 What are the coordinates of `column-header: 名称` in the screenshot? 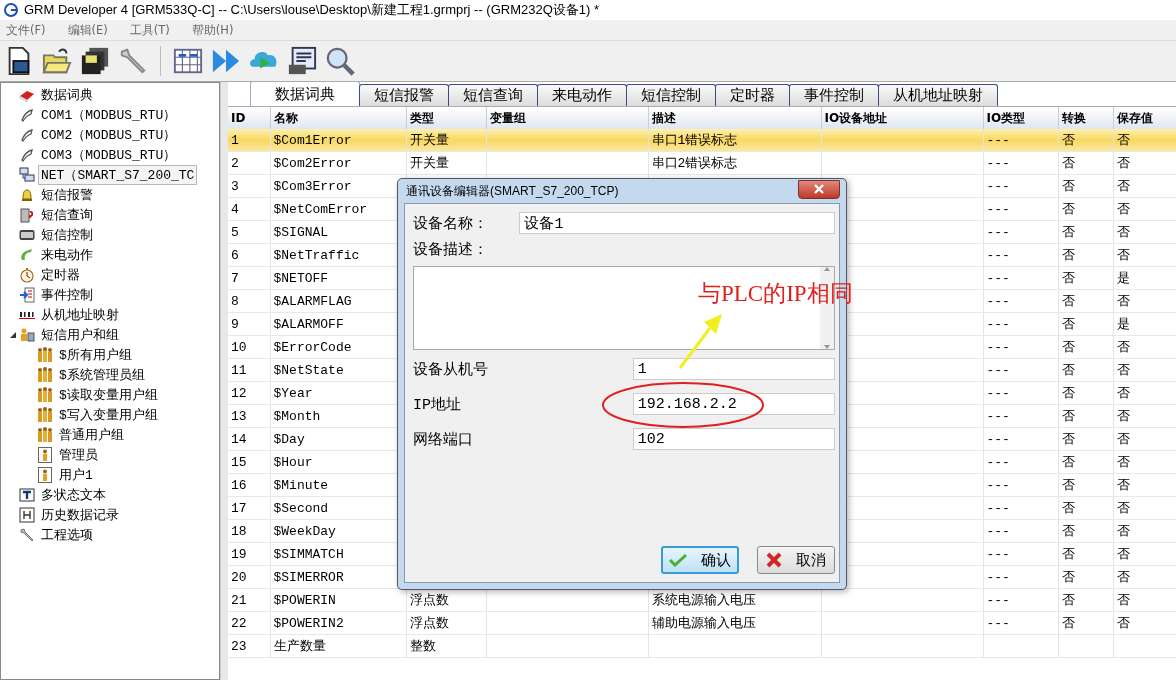 It's located at (338, 118).